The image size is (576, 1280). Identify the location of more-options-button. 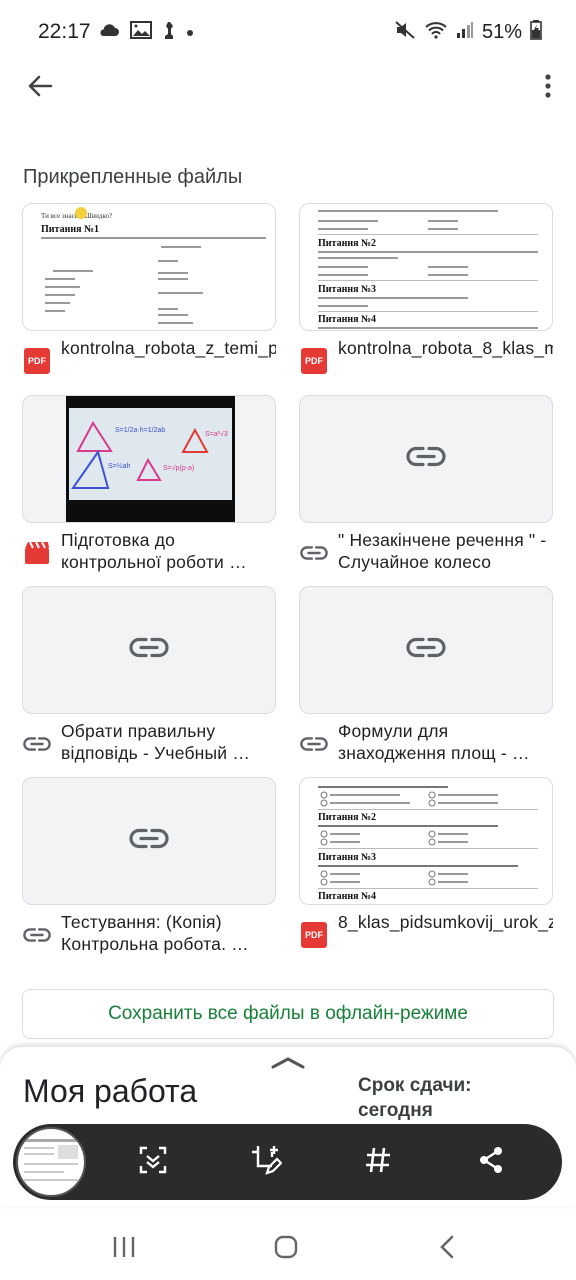
(548, 88).